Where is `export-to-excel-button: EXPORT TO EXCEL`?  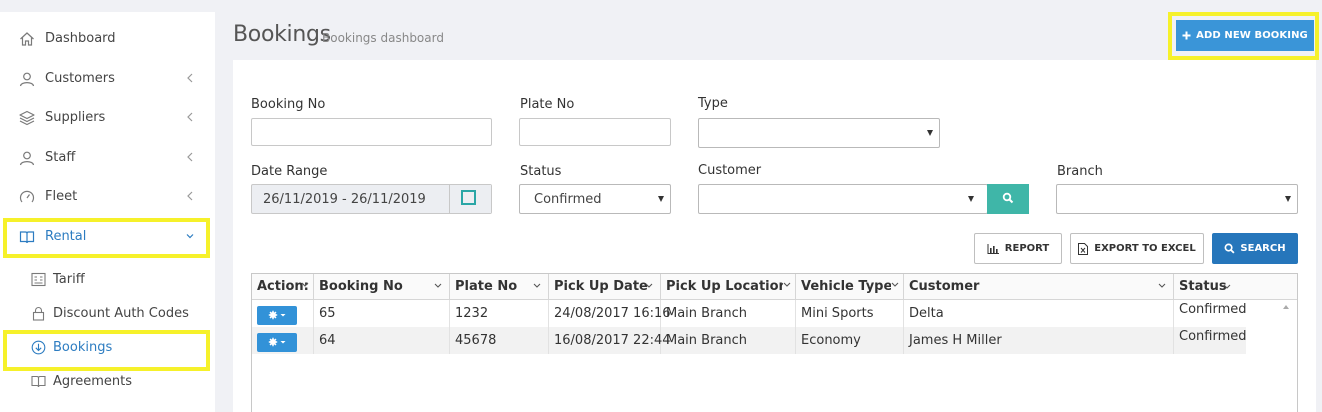
export-to-excel-button: EXPORT TO EXCEL is located at coordinates (1137, 248).